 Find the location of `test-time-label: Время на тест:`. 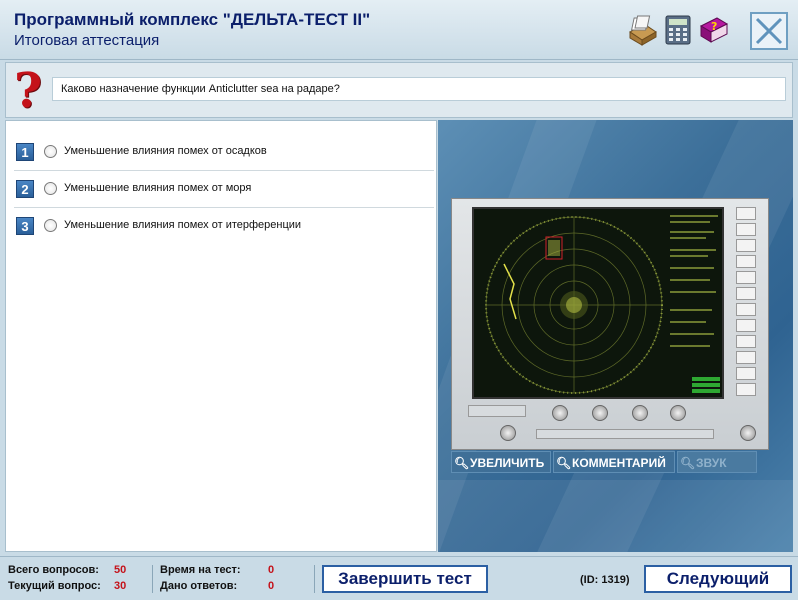

test-time-label: Время на тест: is located at coordinates (200, 570).